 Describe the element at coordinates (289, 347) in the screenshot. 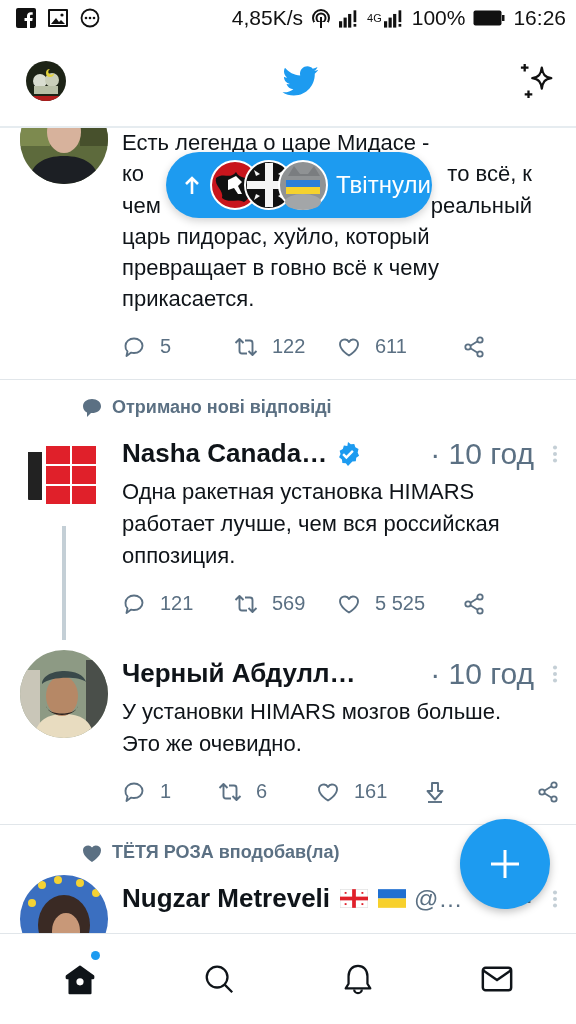

I see `action-count: 122` at that location.